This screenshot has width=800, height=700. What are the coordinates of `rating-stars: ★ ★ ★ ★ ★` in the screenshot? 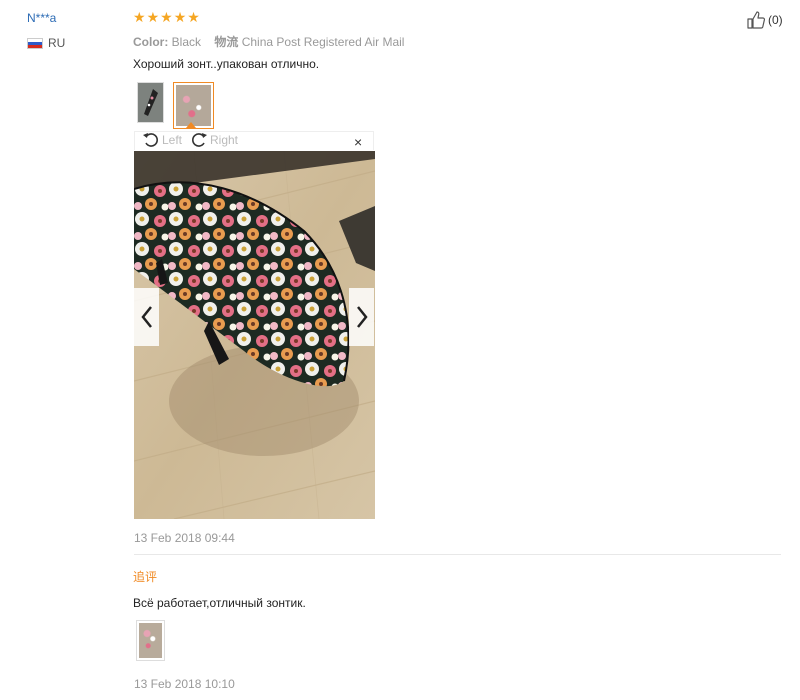 It's located at (166, 17).